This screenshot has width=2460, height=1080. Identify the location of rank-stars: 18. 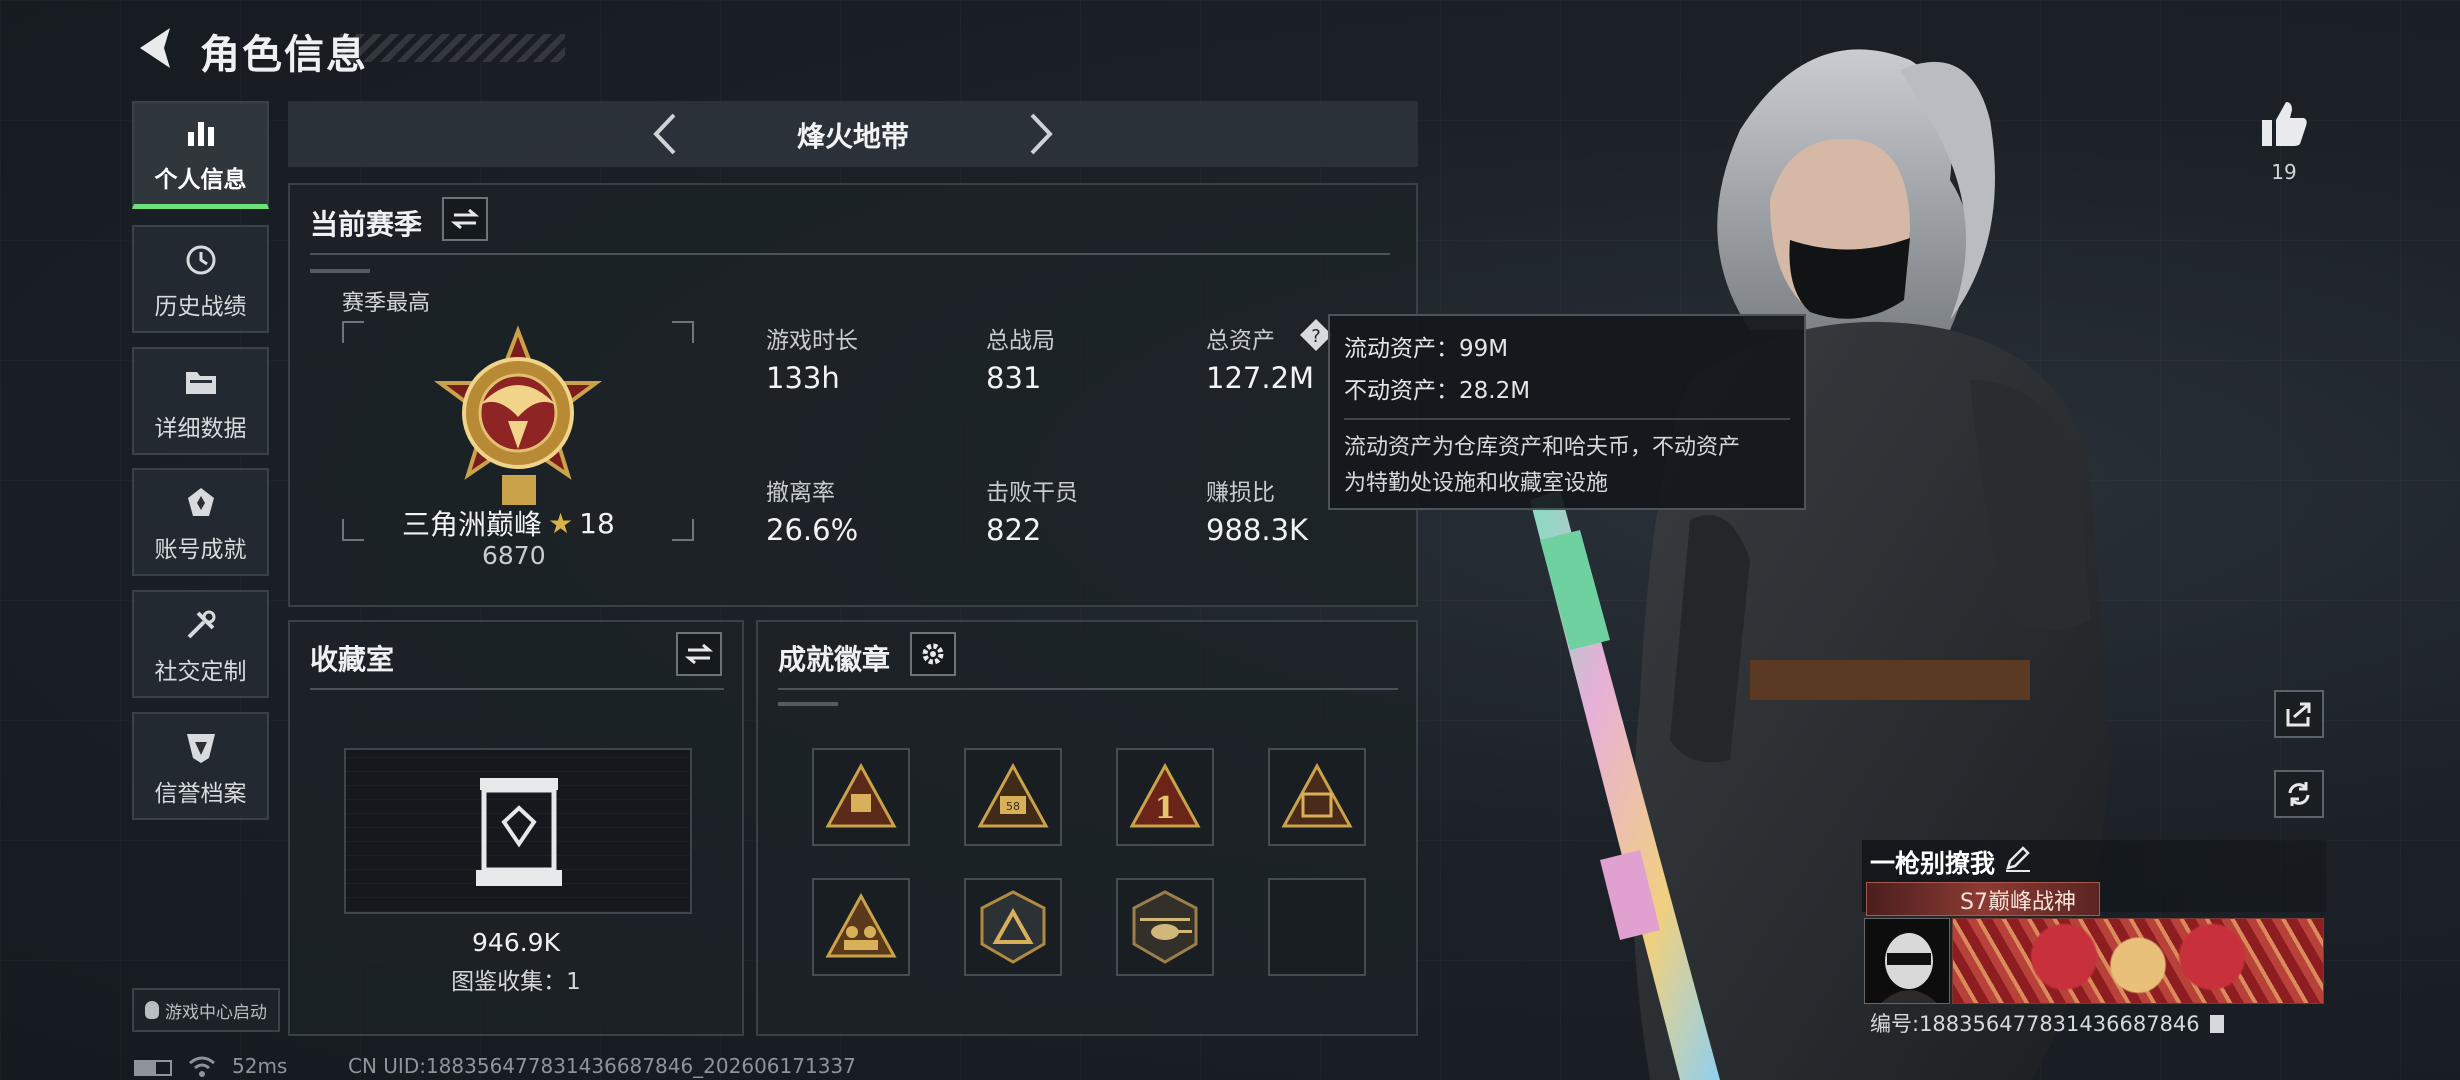
(597, 523).